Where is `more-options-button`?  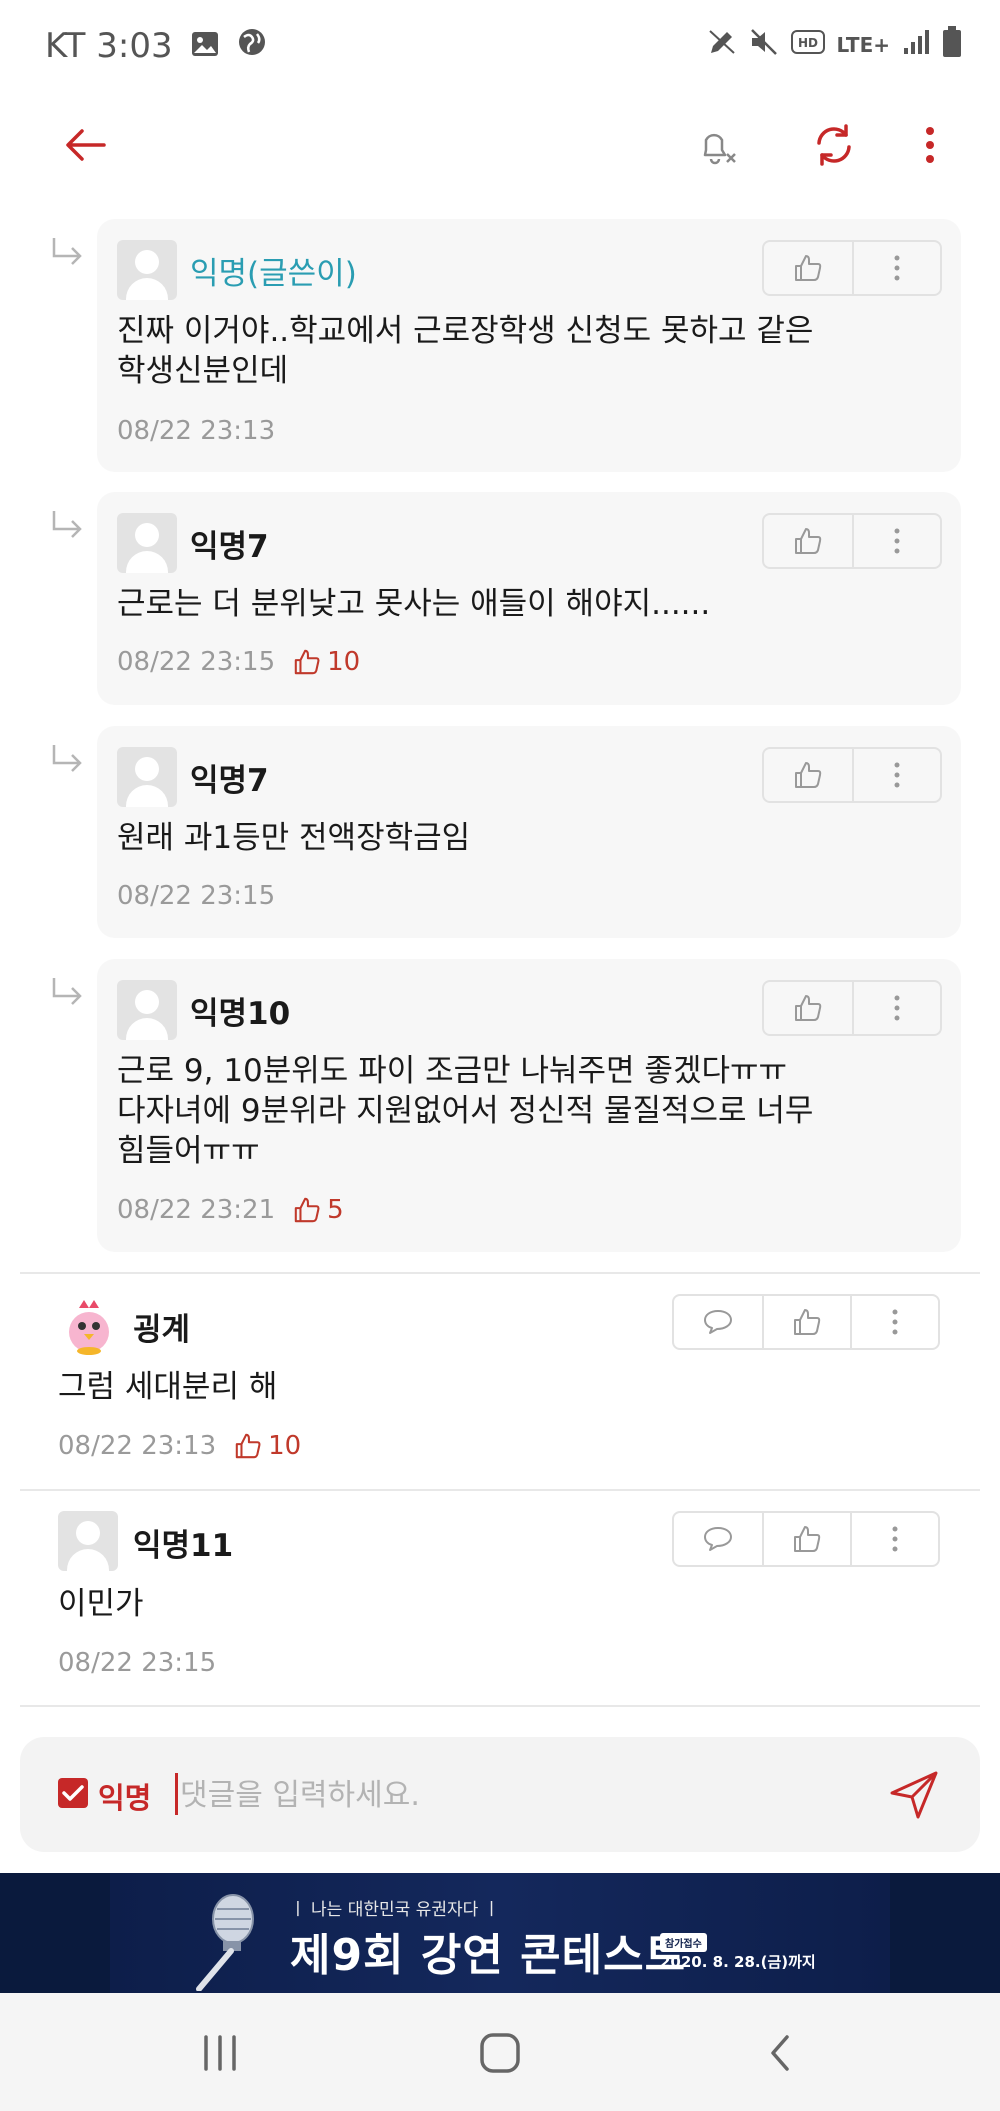 more-options-button is located at coordinates (930, 145).